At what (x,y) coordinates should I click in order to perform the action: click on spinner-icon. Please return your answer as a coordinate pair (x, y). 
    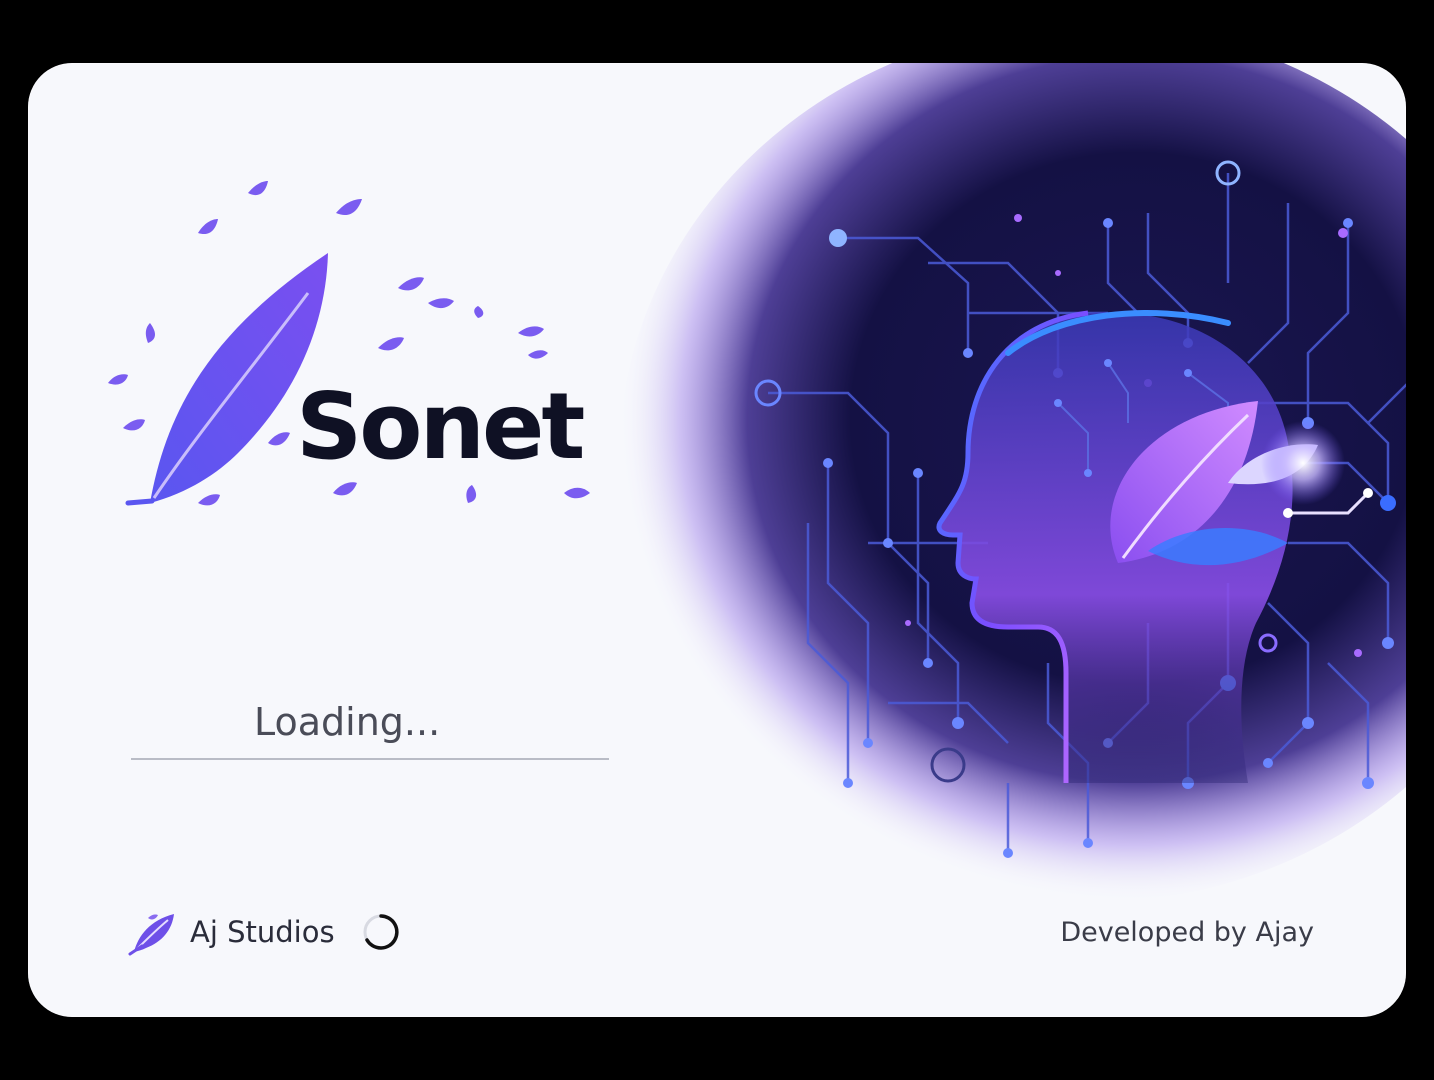
    Looking at the image, I should click on (381, 932).